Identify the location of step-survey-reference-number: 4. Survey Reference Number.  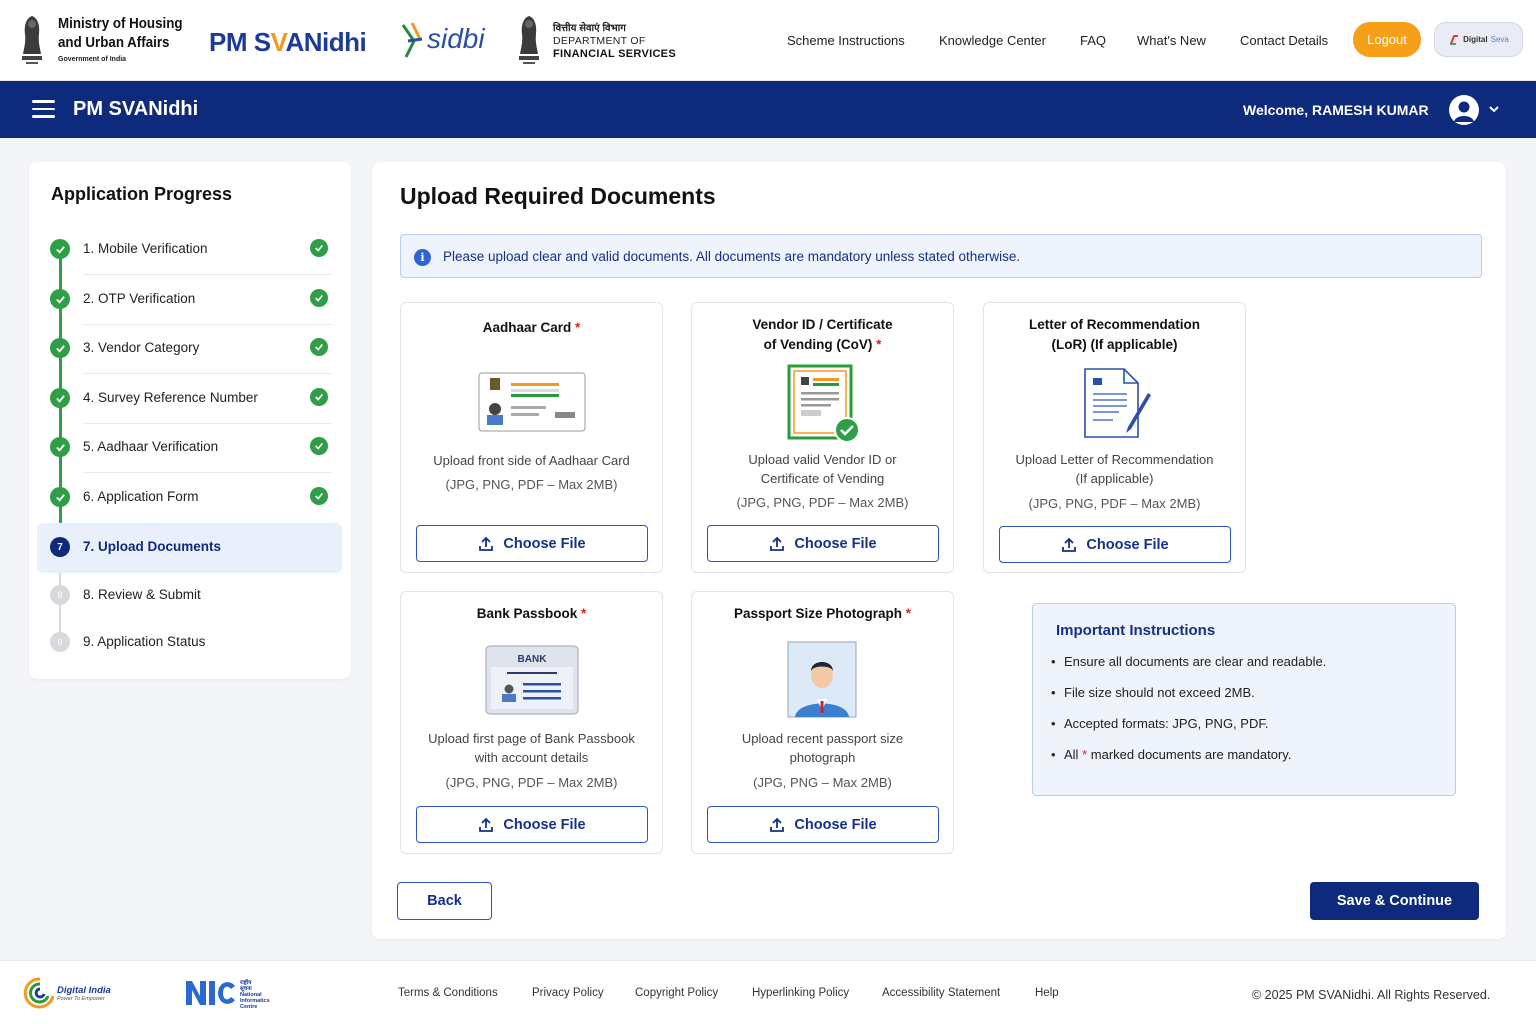
(189, 399).